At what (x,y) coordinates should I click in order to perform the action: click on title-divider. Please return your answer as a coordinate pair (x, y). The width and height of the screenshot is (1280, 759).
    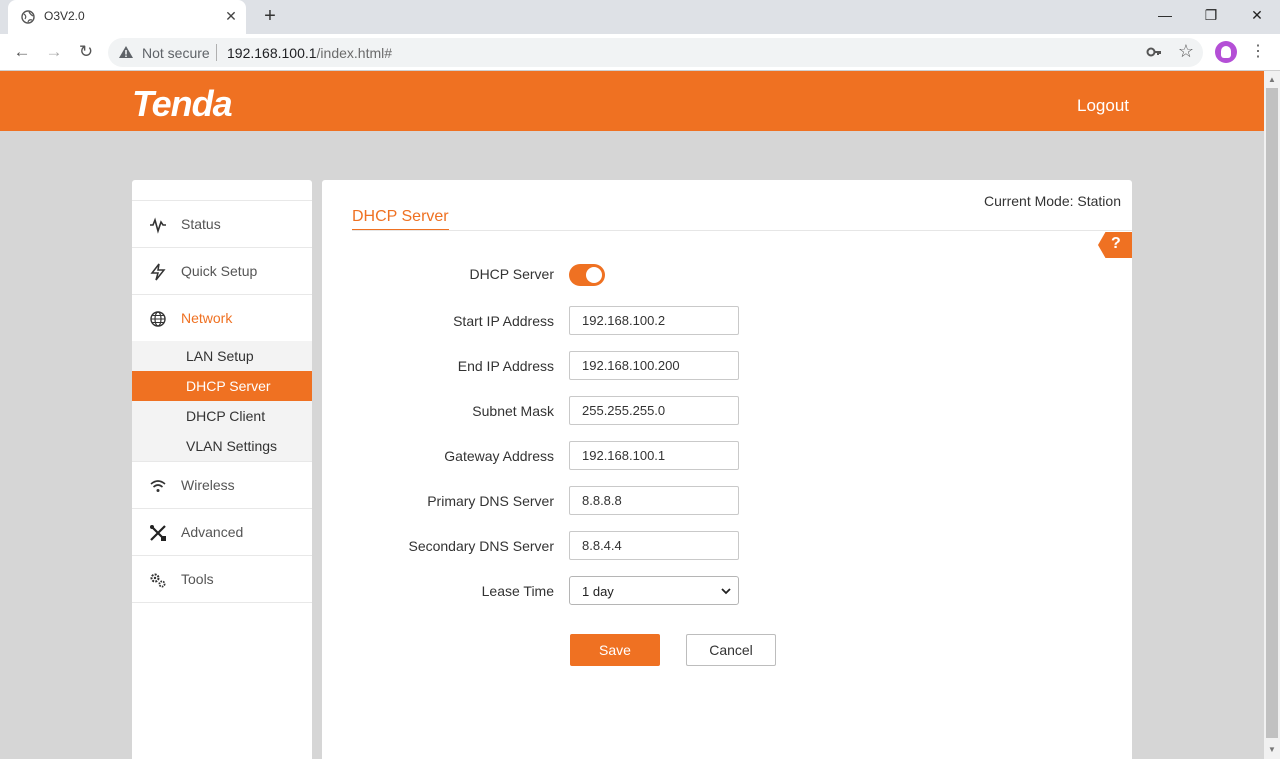
    Looking at the image, I should click on (742, 230).